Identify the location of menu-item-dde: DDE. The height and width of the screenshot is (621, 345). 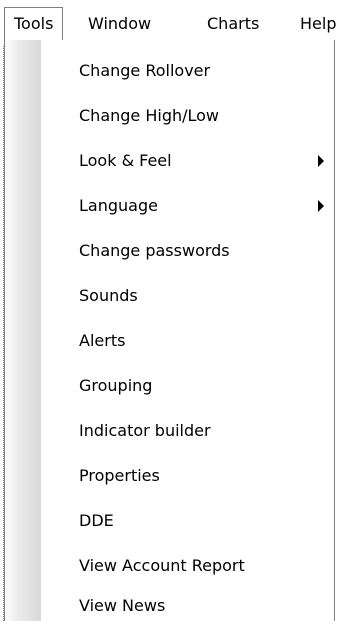
(186, 521).